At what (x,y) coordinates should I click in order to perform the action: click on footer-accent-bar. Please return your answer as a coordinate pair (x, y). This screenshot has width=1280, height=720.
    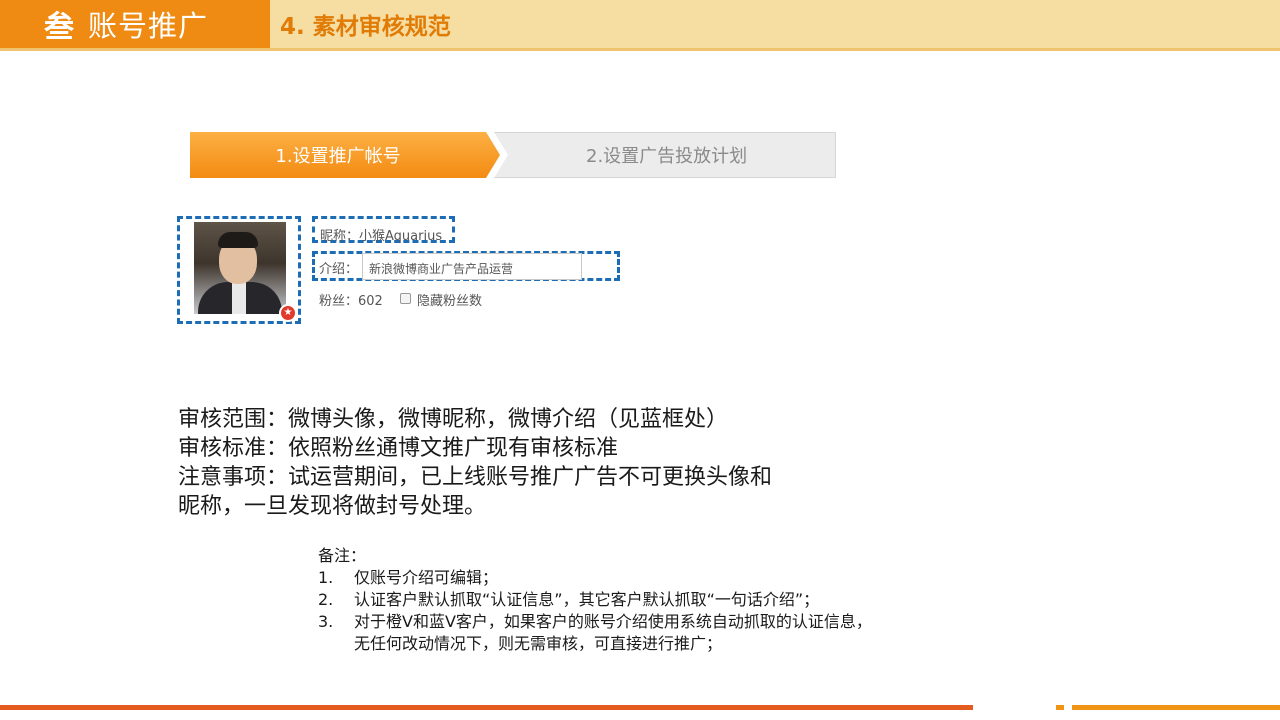
    Looking at the image, I should click on (1176, 707).